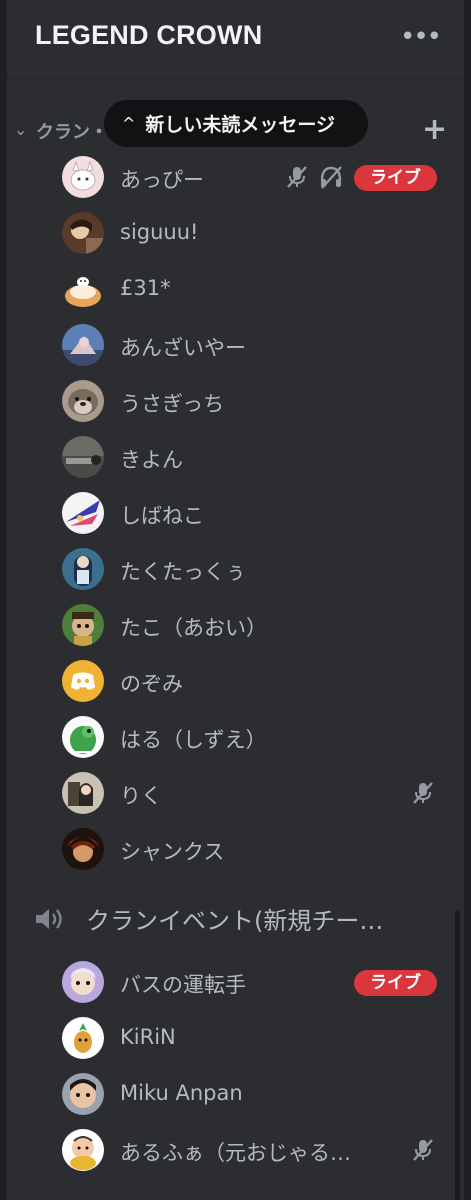 This screenshot has height=1200, width=471. Describe the element at coordinates (331, 177) in the screenshot. I see `headphones-deafened-icon` at that location.